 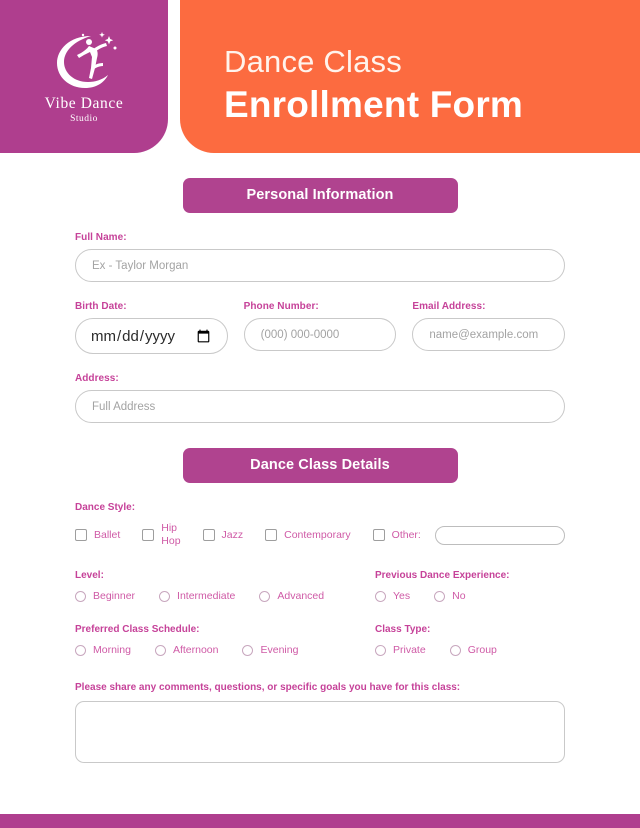 I want to click on comments-textarea, so click(x=320, y=732).